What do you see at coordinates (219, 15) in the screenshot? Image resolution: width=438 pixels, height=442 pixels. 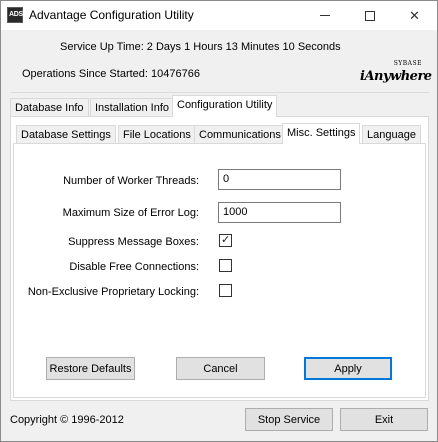 I see `title-bar: ADS Advantage Configuration Utility ✕` at bounding box center [219, 15].